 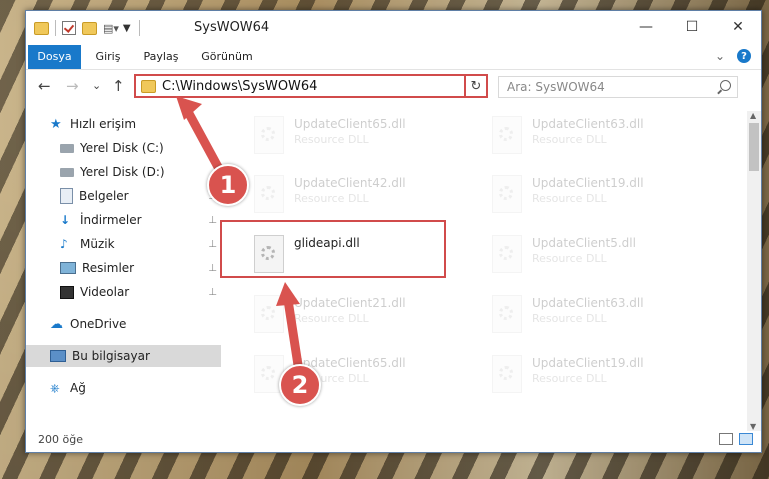 What do you see at coordinates (556, 87) in the screenshot?
I see `search-placeholder: Ara: SysWOW64` at bounding box center [556, 87].